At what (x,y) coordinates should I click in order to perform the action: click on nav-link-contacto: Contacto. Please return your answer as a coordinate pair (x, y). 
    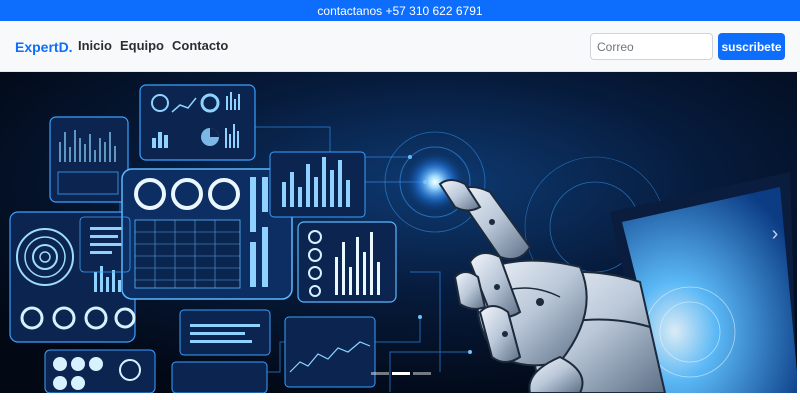
    Looking at the image, I should click on (200, 45).